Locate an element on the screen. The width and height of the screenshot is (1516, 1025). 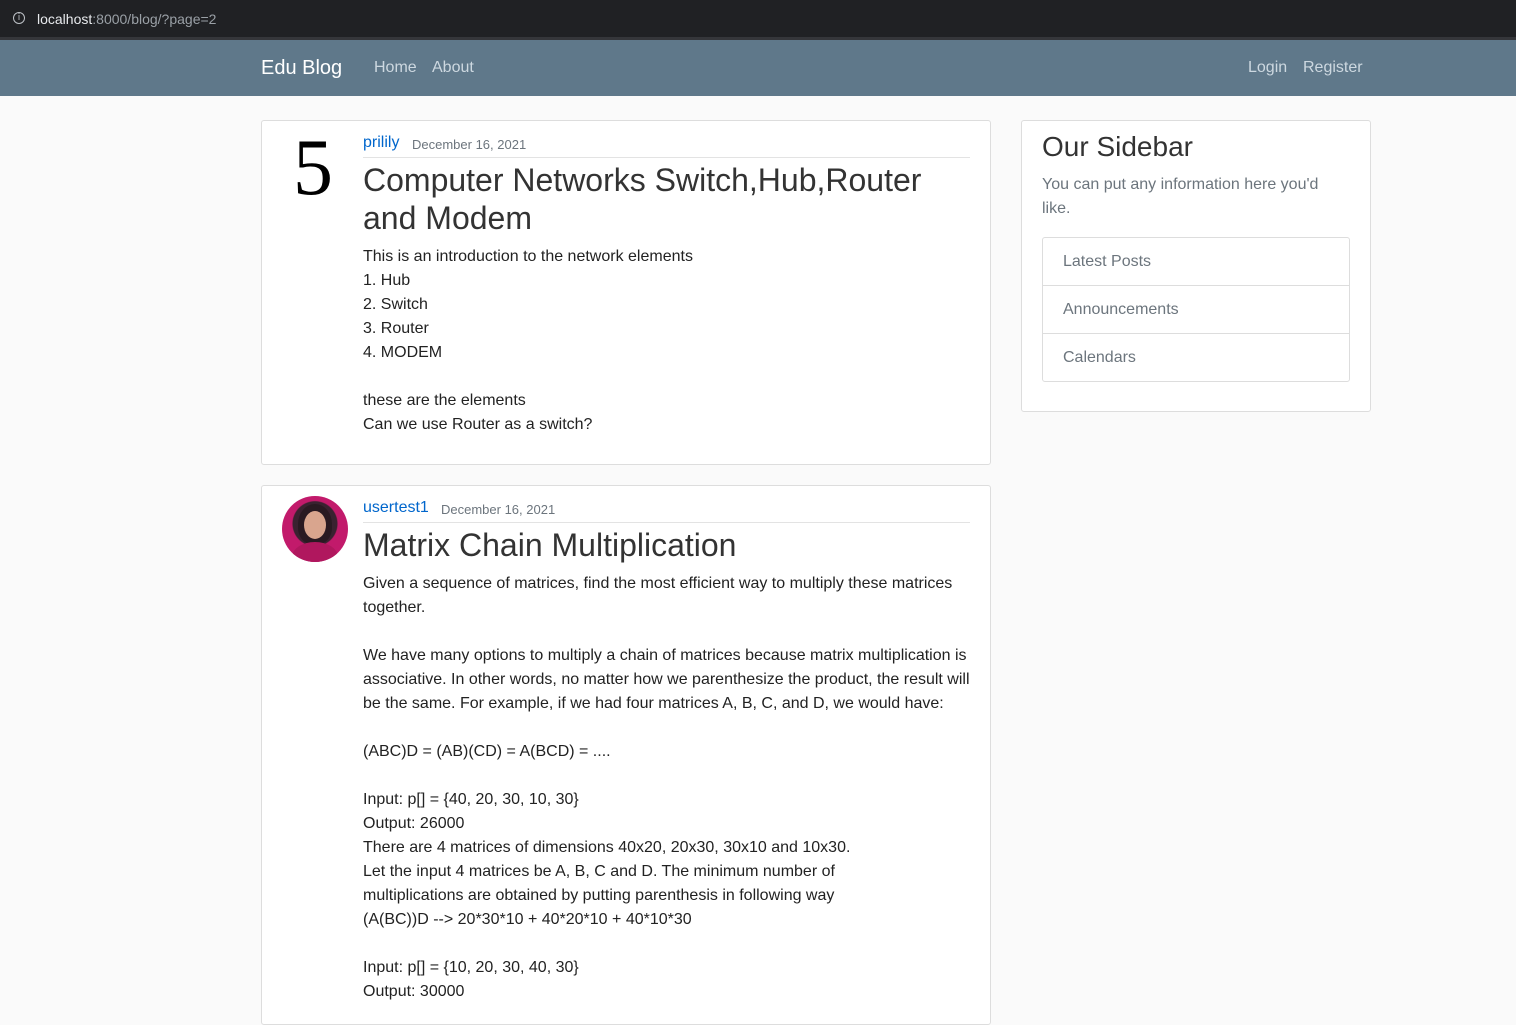
user-avatar-photo is located at coordinates (315, 529).